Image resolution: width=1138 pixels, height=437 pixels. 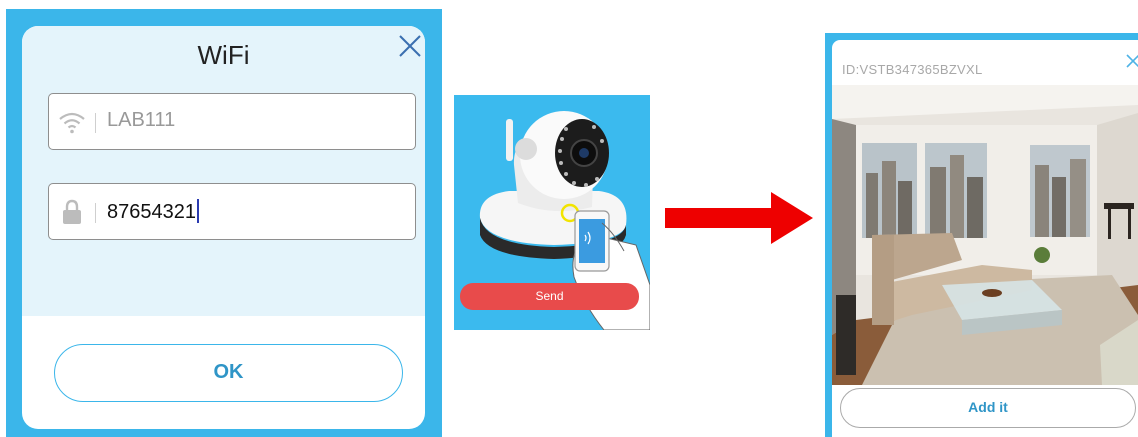 What do you see at coordinates (72, 211) in the screenshot?
I see `lock-icon` at bounding box center [72, 211].